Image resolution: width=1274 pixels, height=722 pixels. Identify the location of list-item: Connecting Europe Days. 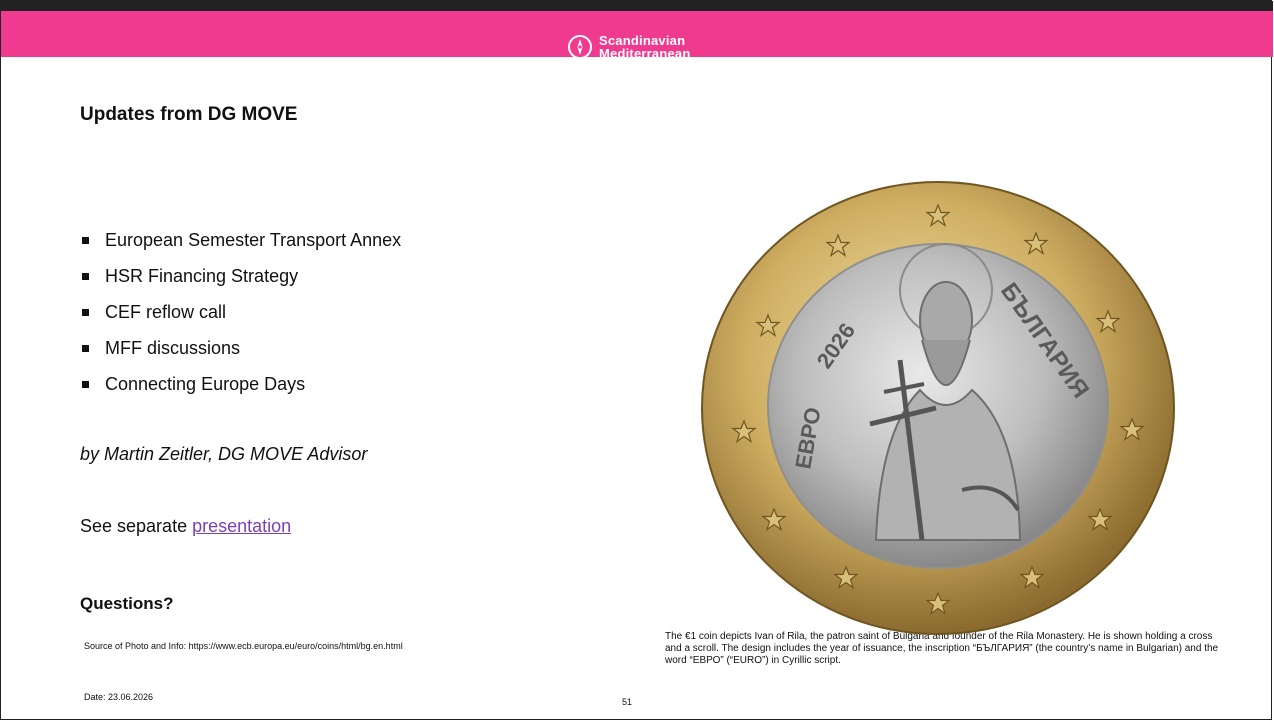
(241, 384).